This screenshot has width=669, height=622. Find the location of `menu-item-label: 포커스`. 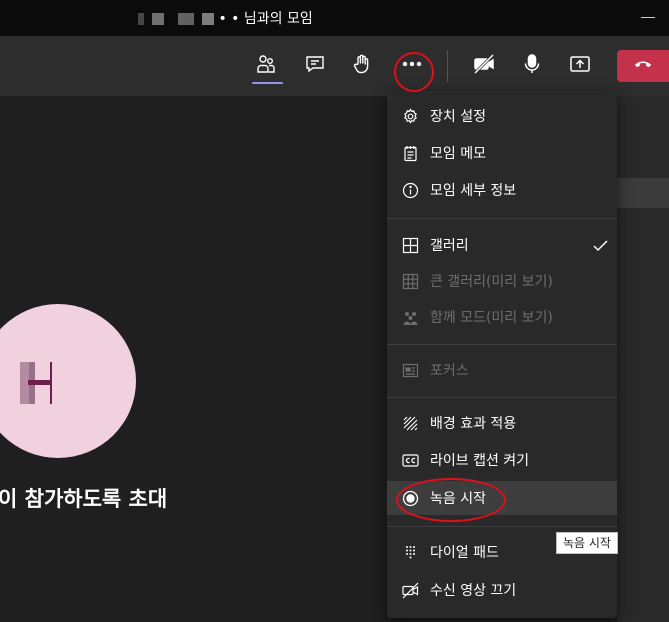

menu-item-label: 포커스 is located at coordinates (449, 371).